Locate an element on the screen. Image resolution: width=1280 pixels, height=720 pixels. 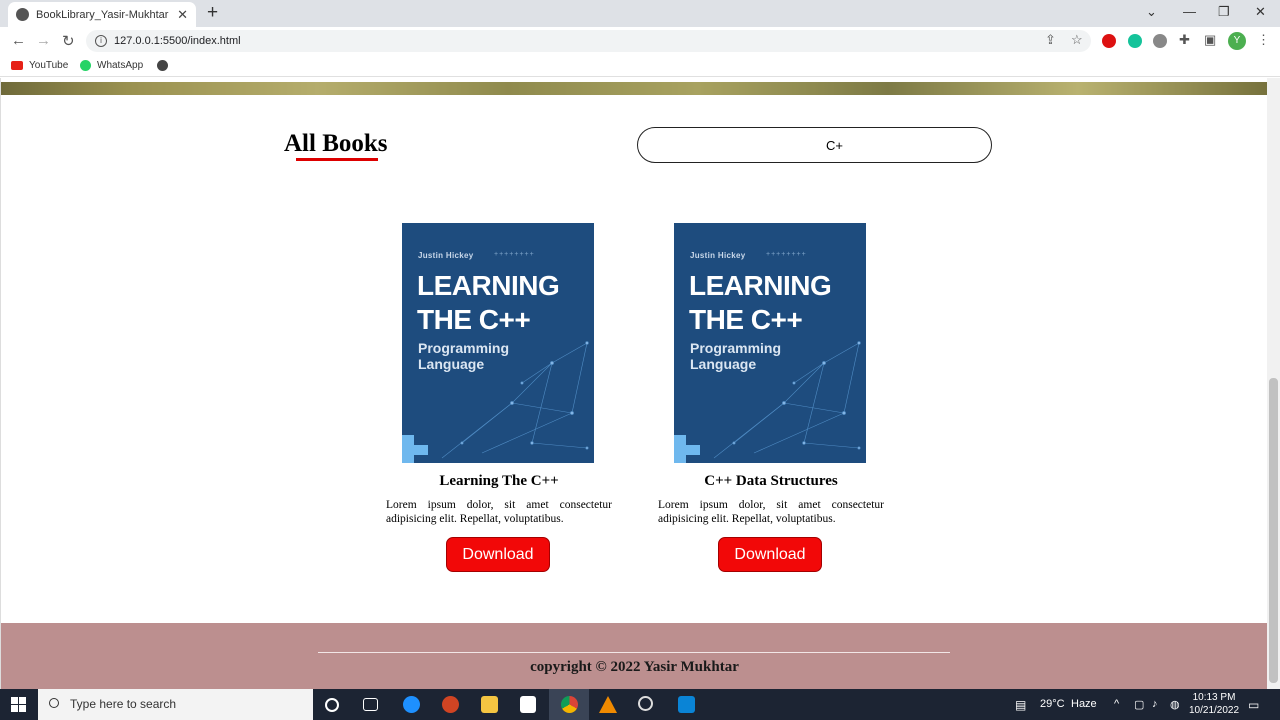
clock-time: 10:13 PM is located at coordinates (1214, 697).